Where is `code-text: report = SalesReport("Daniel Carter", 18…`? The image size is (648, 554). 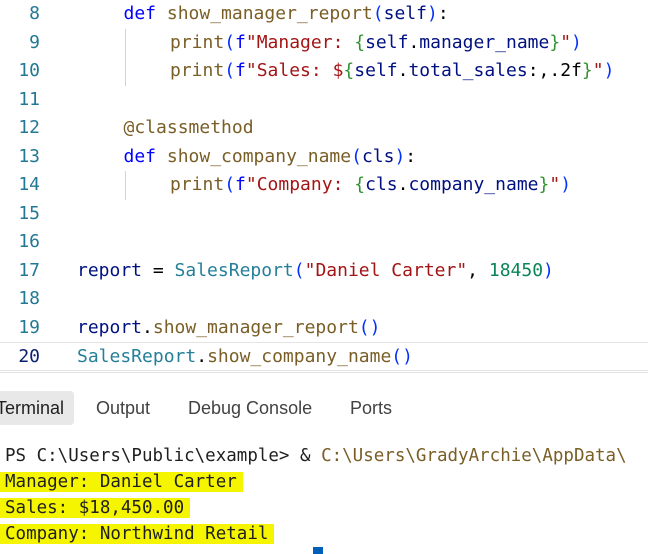 code-text: report = SalesReport("Daniel Carter", 18… is located at coordinates (315, 271).